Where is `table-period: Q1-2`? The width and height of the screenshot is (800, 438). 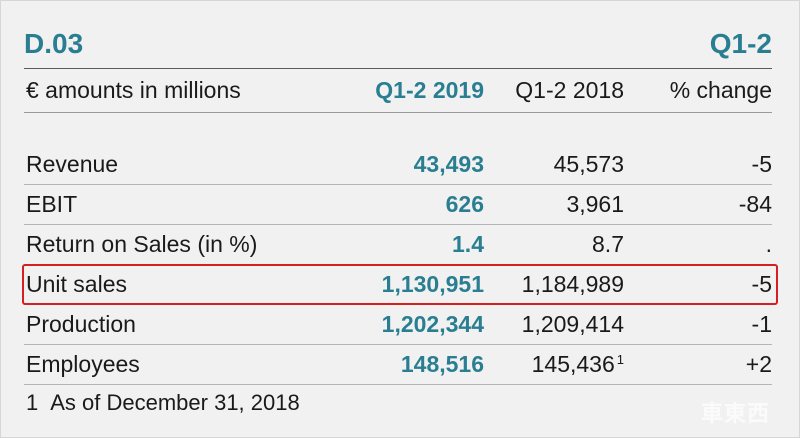
table-period: Q1-2 is located at coordinates (740, 43).